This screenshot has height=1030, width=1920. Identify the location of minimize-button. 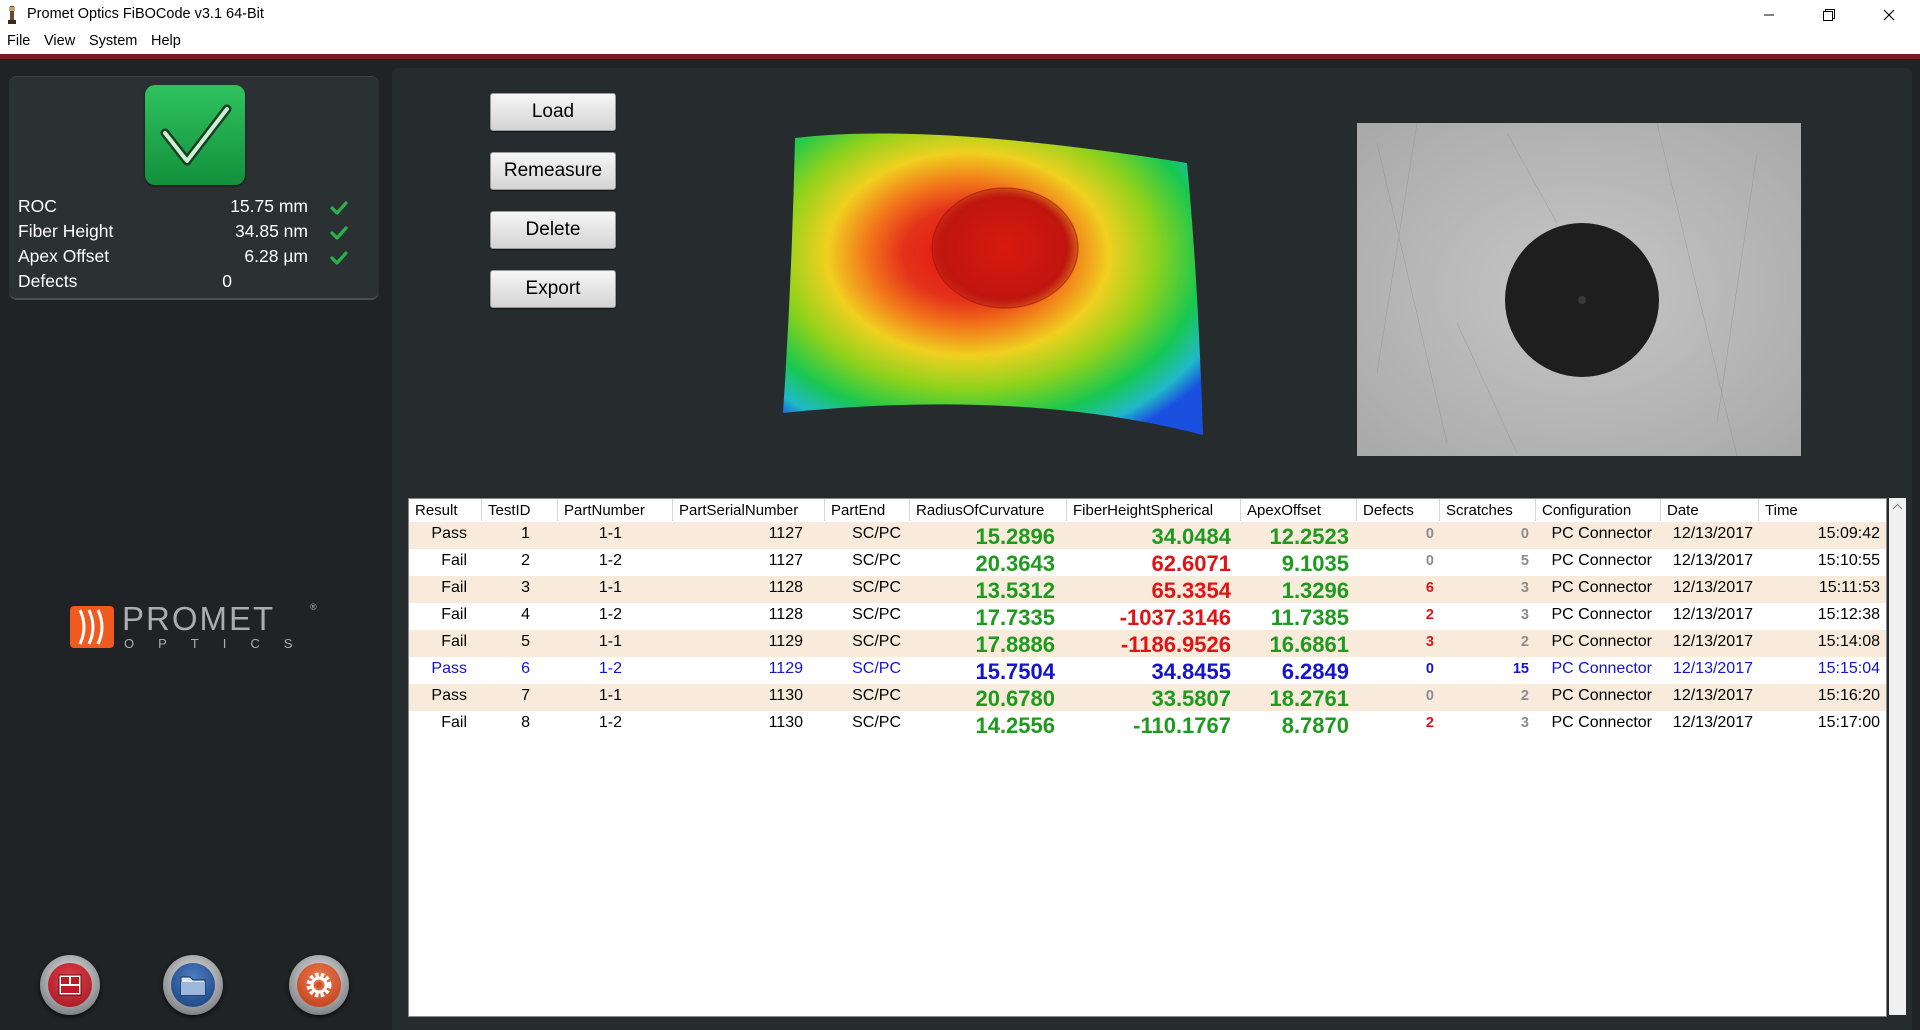
(1769, 15).